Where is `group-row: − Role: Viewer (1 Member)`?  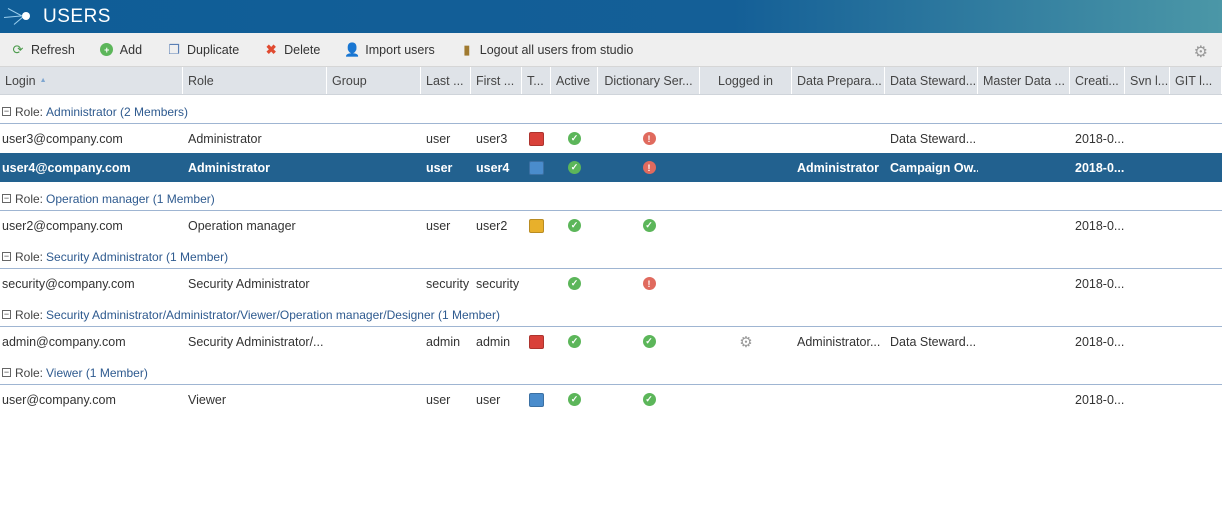
group-row: − Role: Viewer (1 Member) is located at coordinates (611, 370).